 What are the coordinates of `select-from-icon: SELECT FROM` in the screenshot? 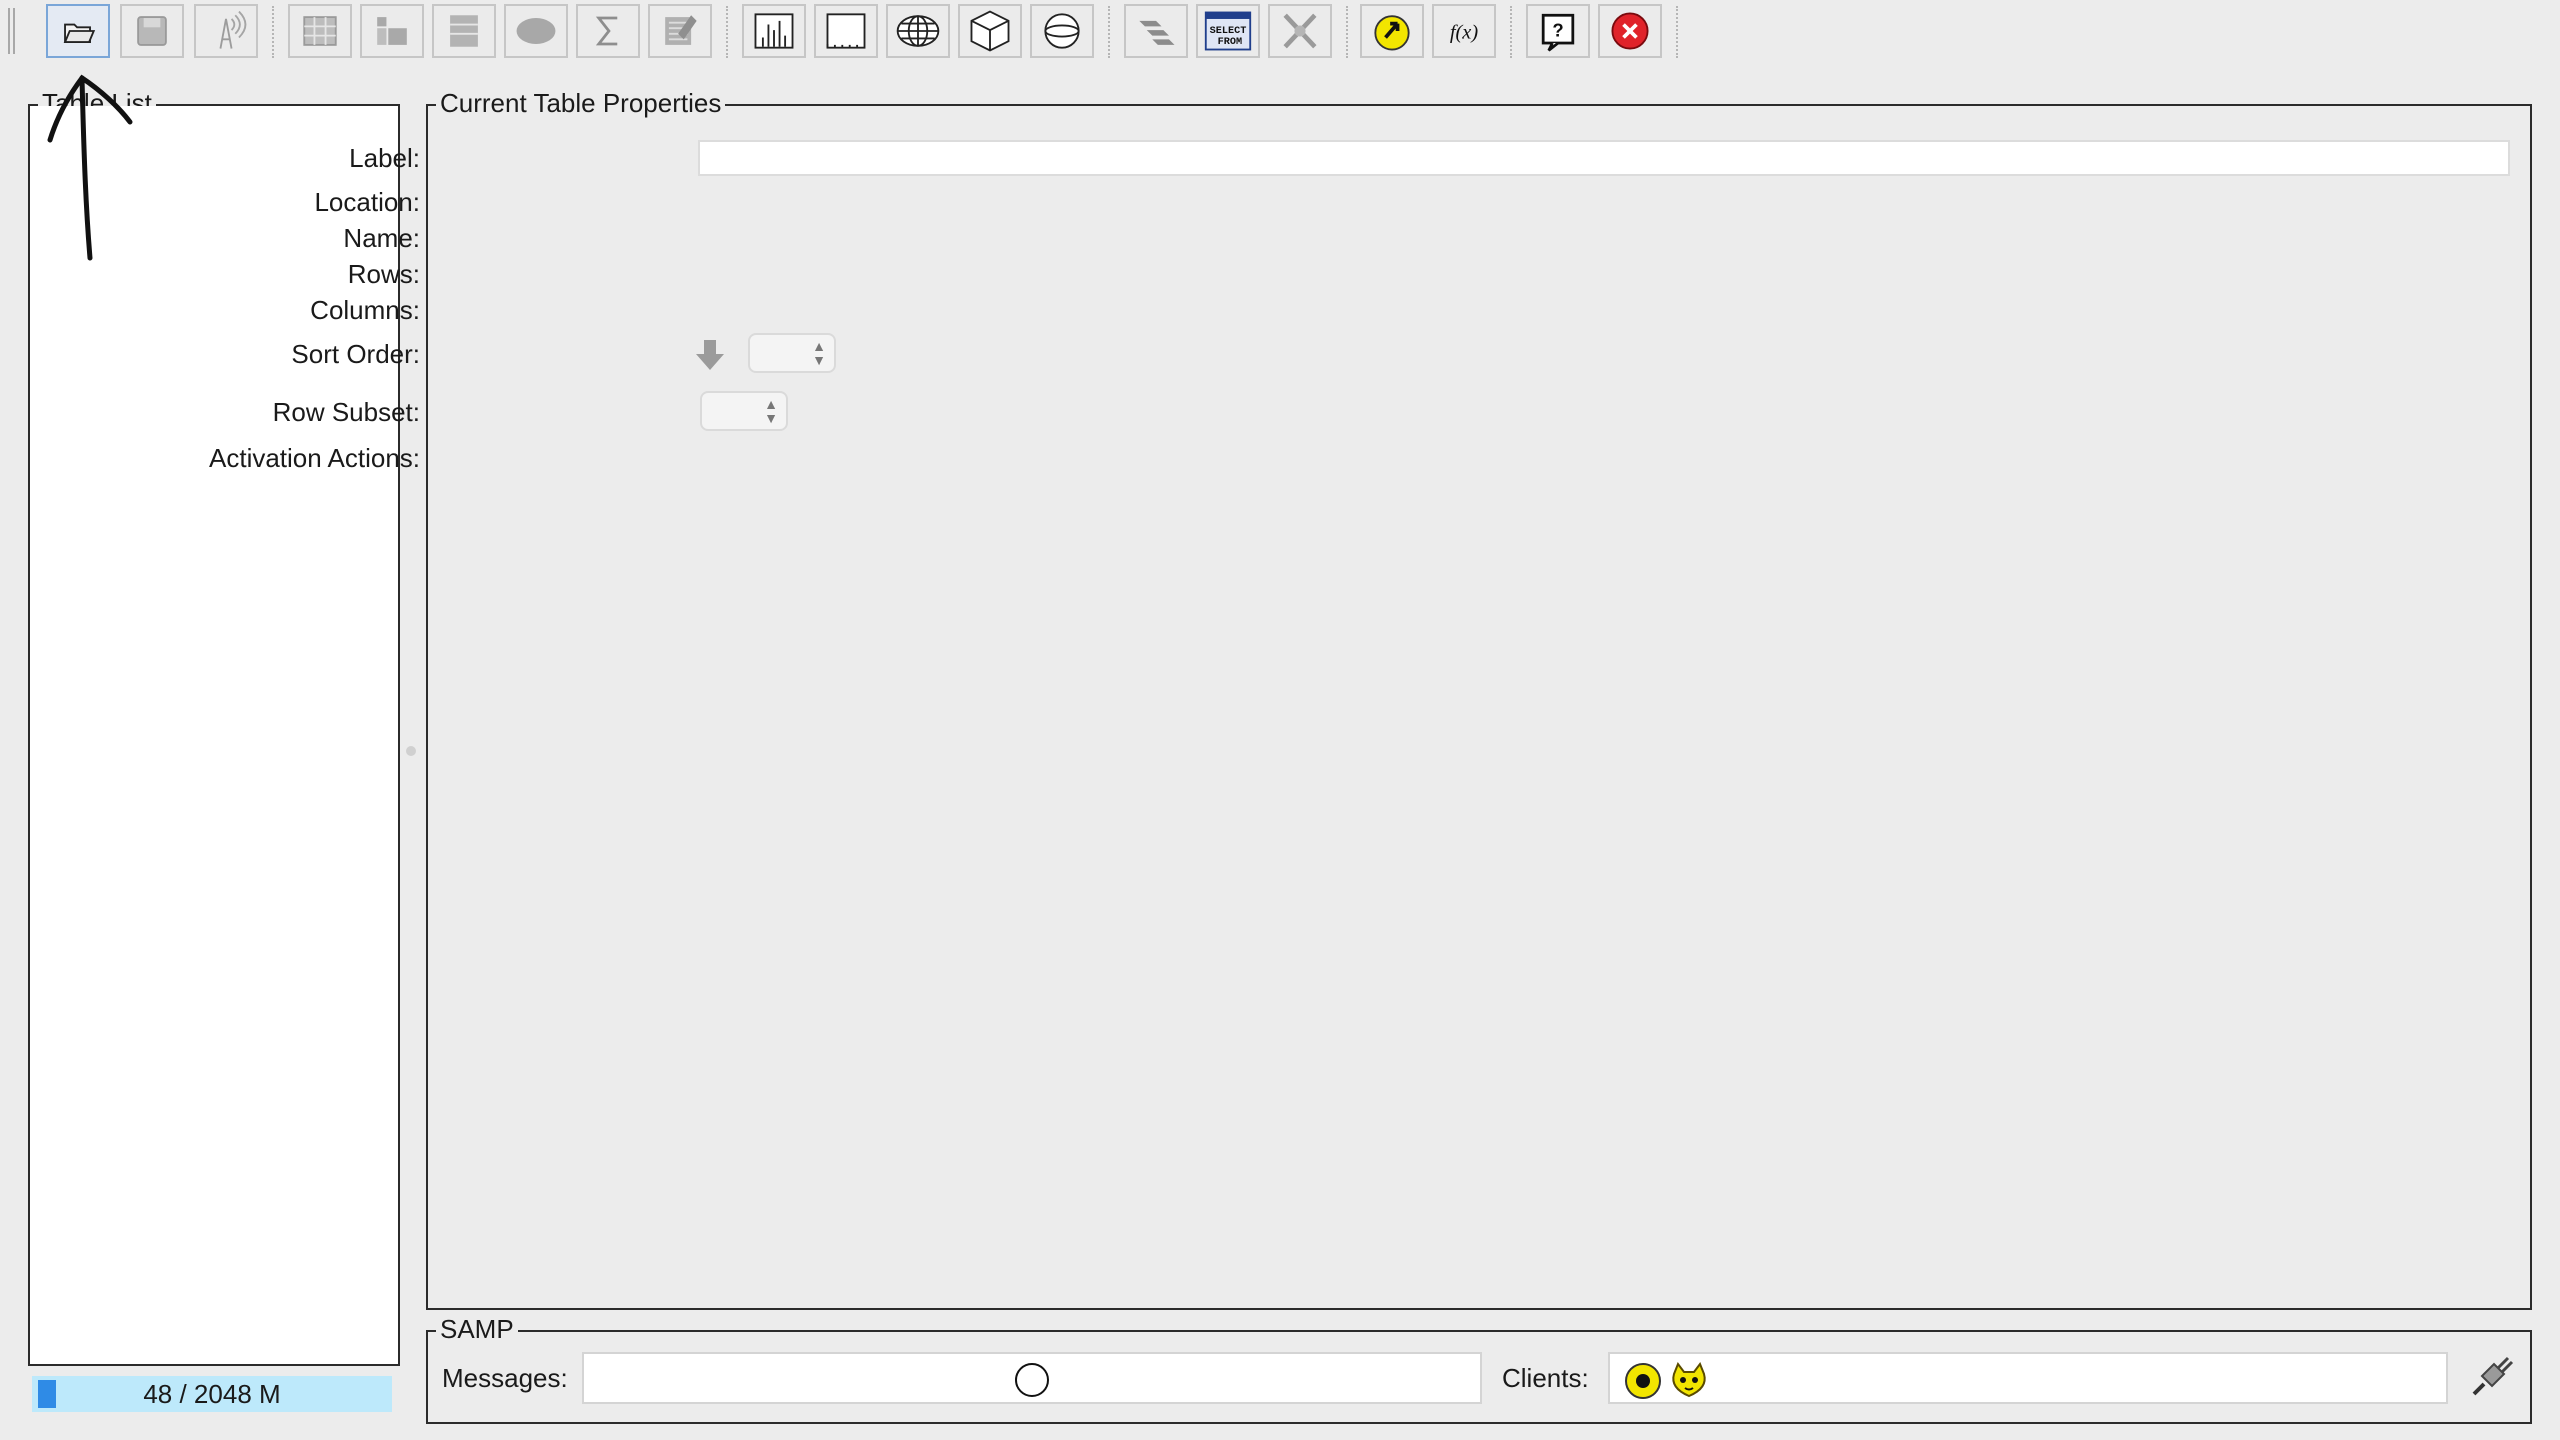 It's located at (1228, 31).